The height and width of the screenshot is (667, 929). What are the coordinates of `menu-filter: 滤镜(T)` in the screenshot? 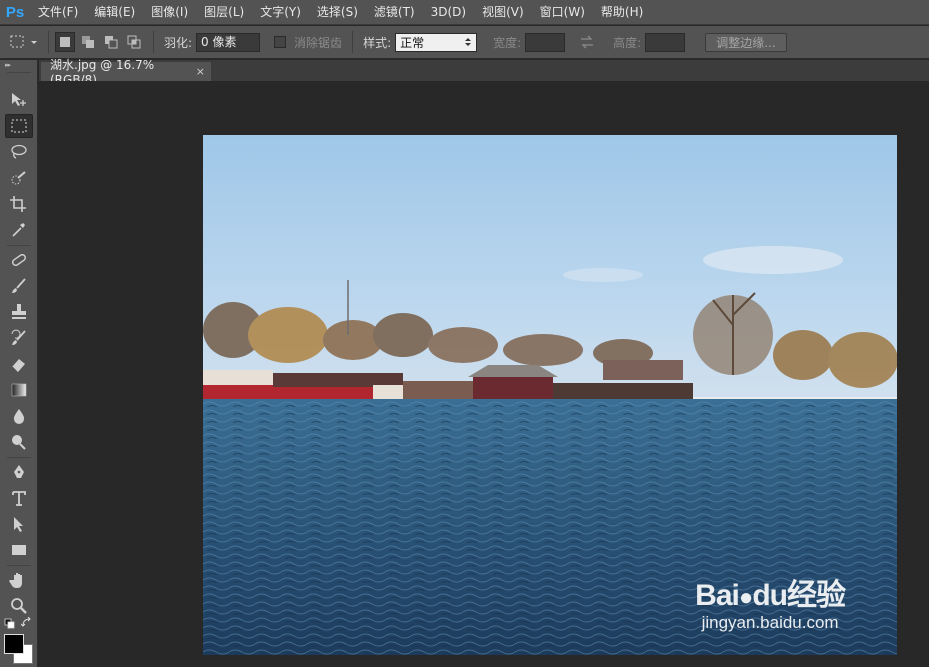 It's located at (394, 12).